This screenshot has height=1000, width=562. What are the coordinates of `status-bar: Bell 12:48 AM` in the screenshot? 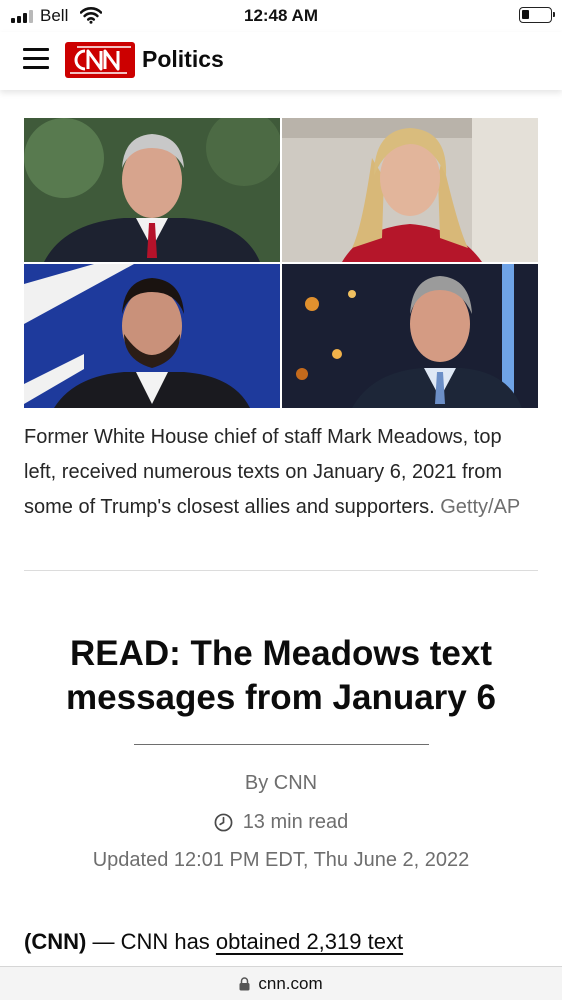 It's located at (281, 16).